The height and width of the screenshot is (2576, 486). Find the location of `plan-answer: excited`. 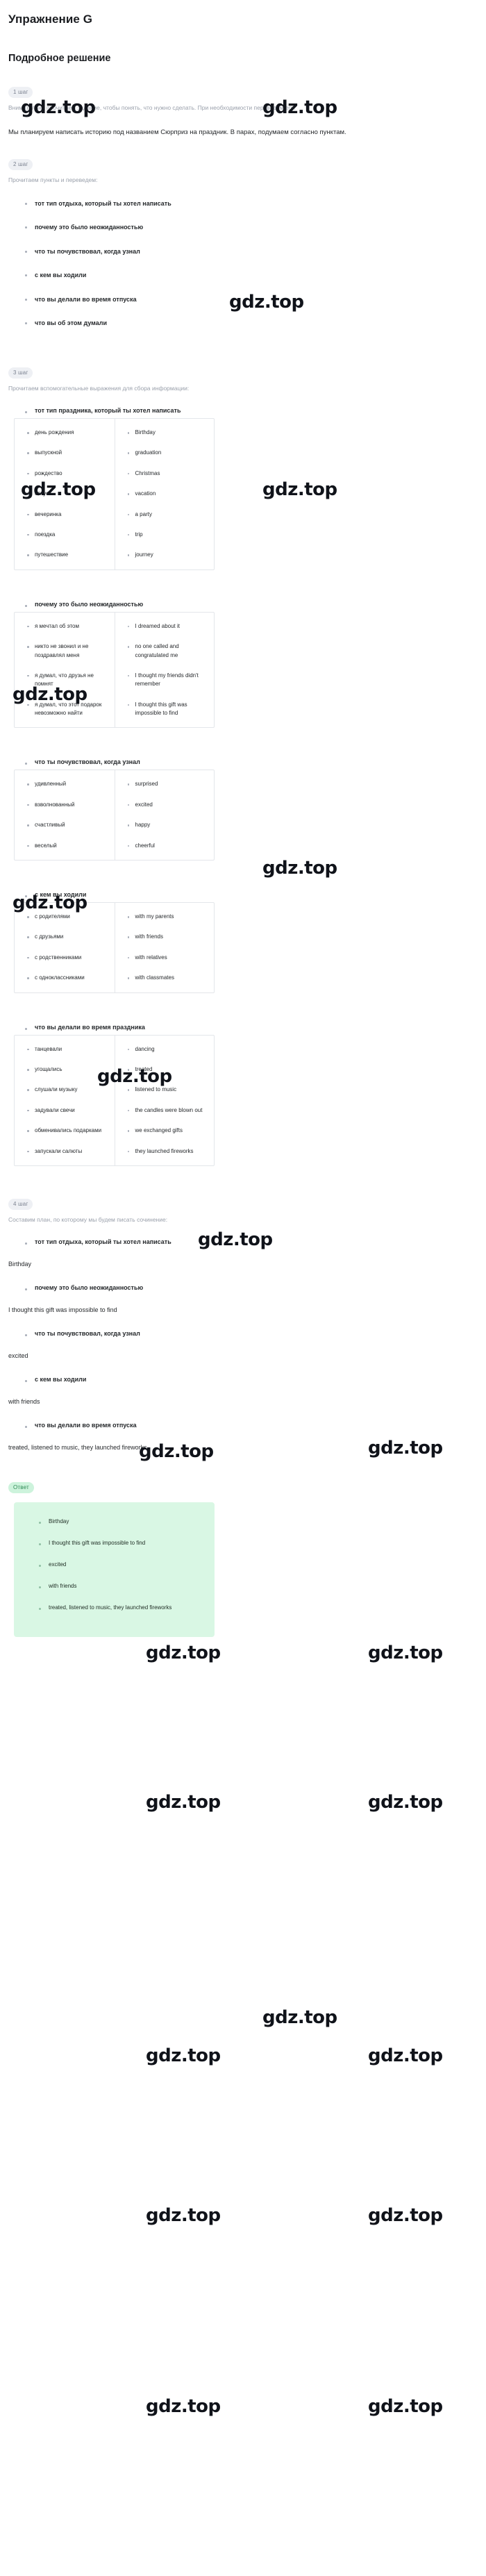

plan-answer: excited is located at coordinates (18, 1355).